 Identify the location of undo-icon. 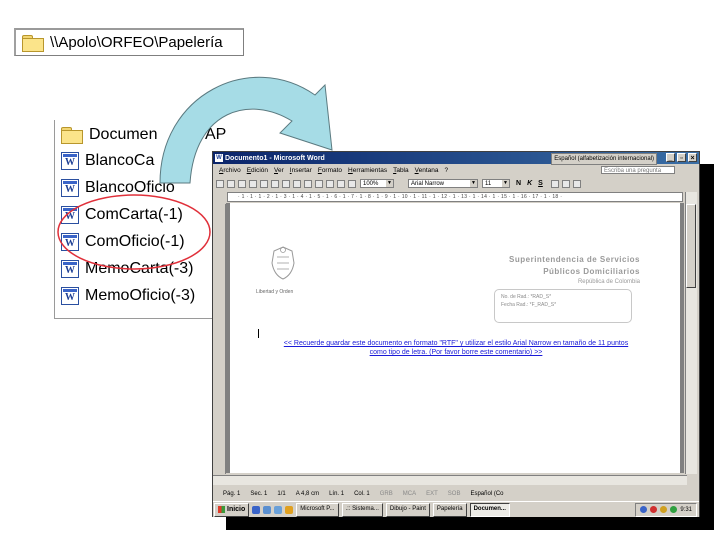
(330, 183).